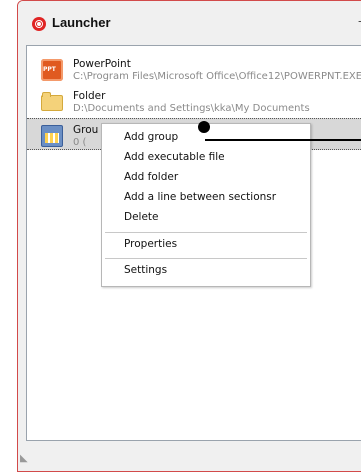  What do you see at coordinates (145, 270) in the screenshot?
I see `menu-item-settings: Settings` at bounding box center [145, 270].